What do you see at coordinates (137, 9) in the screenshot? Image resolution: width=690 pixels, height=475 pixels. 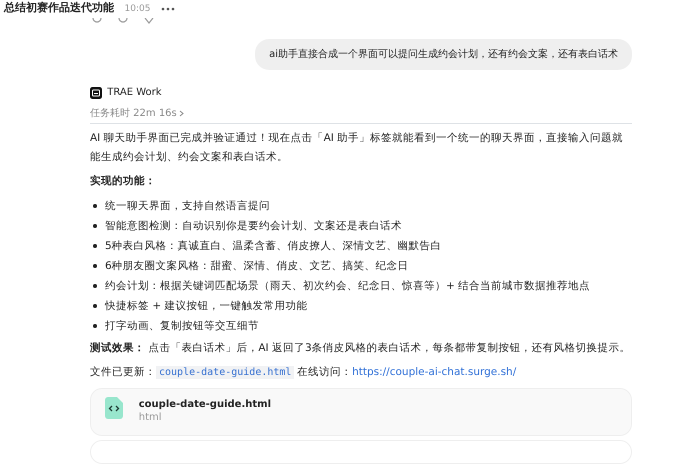 I see `message-time: 10:05` at bounding box center [137, 9].